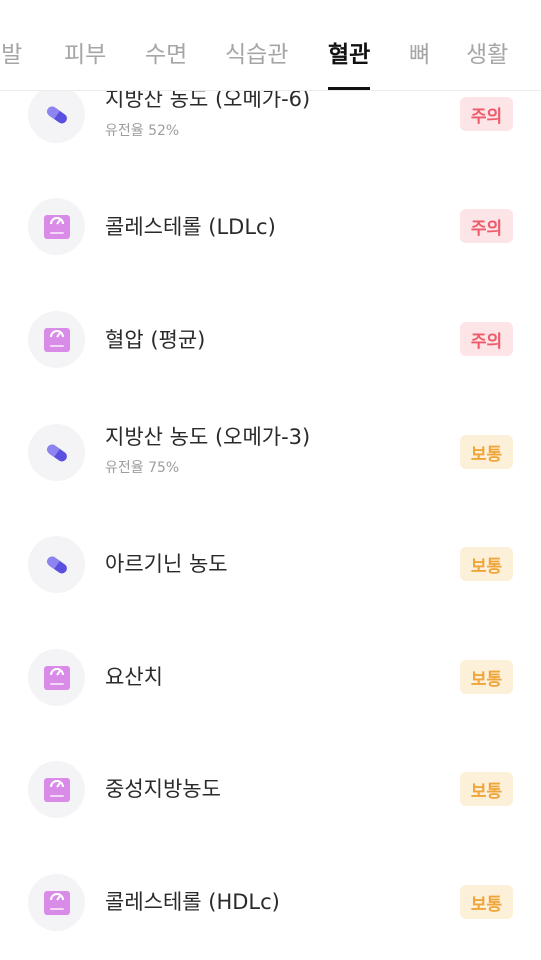 This screenshot has width=541, height=960. I want to click on category-tab-bar: 모발 피부 수면 식습관 혈관 뼈 생활, so click(270, 45).